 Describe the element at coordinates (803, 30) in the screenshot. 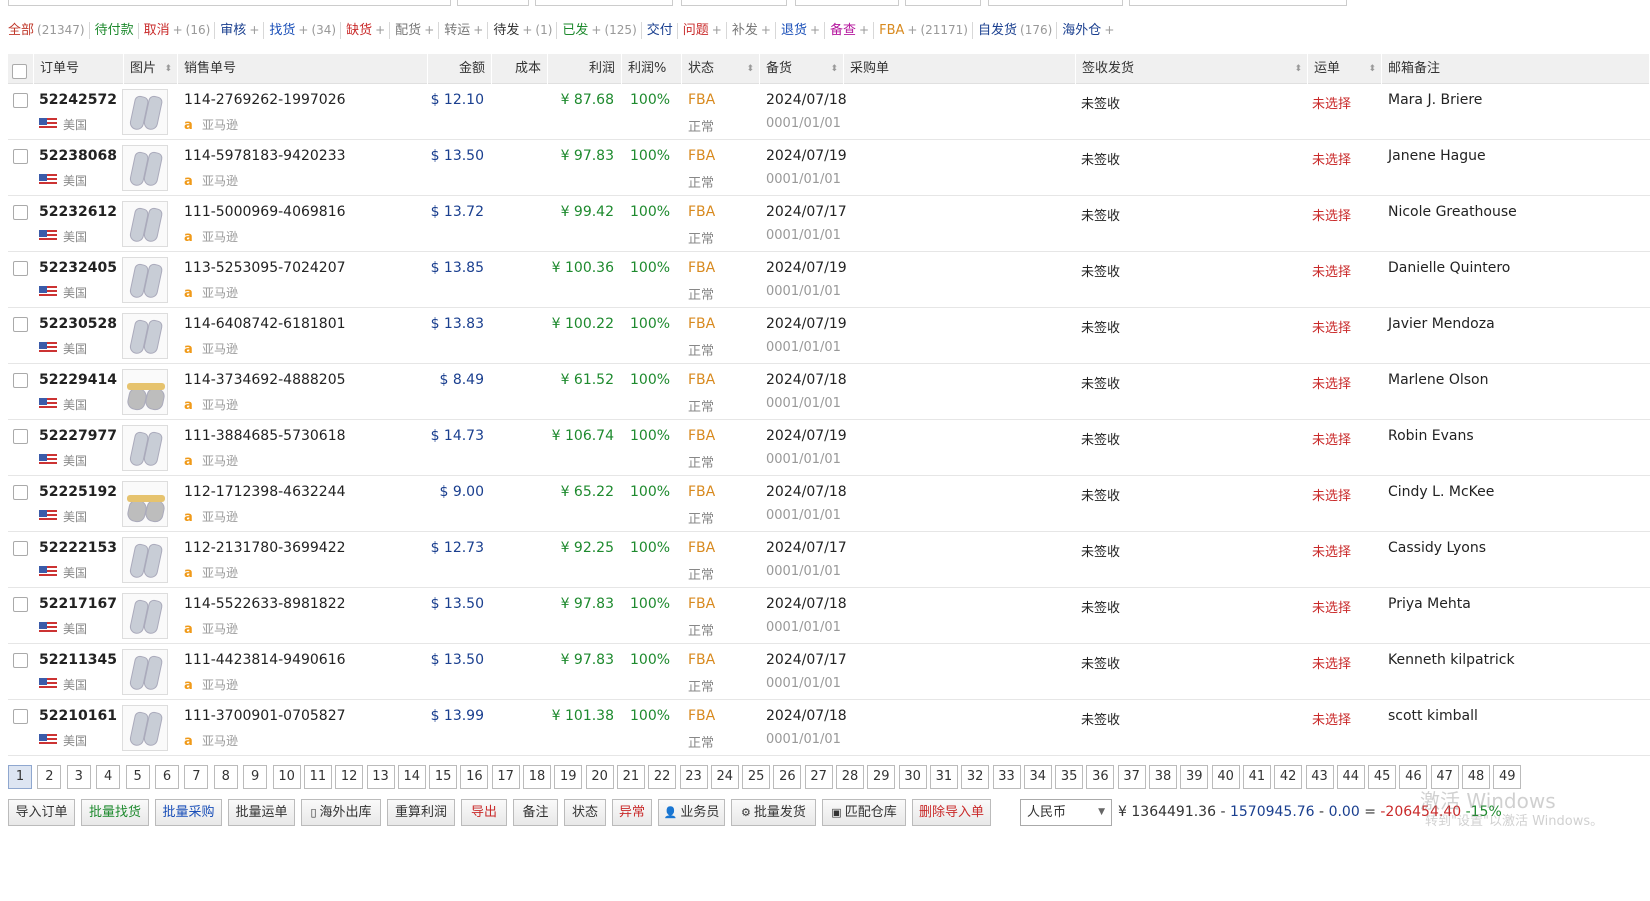

I see `filter-tab: 退货 +` at that location.